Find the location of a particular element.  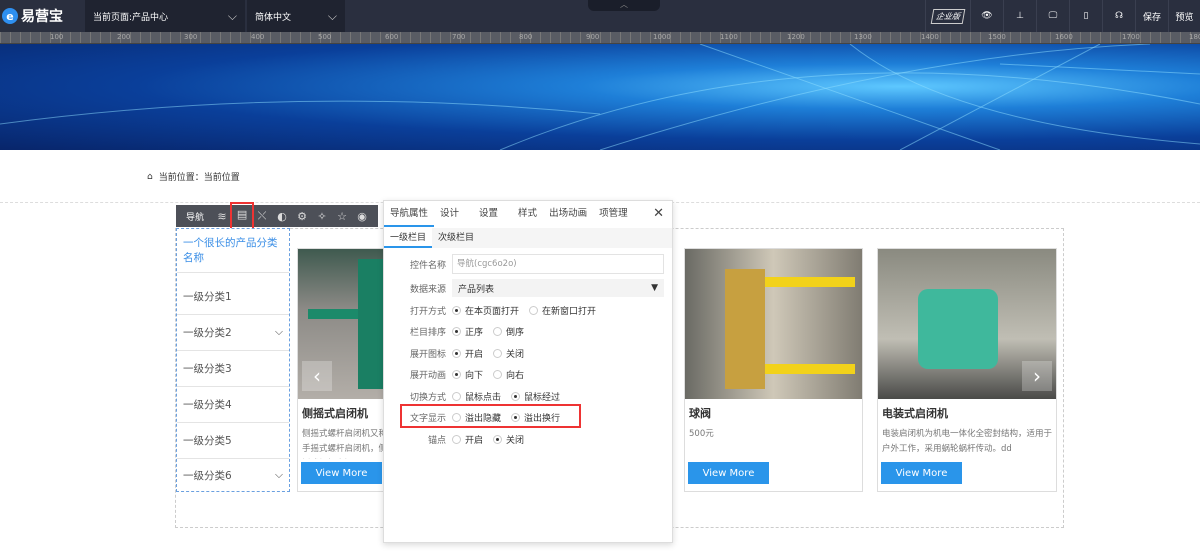

desktop-icon: 🖵 is located at coordinates (1052, 16).